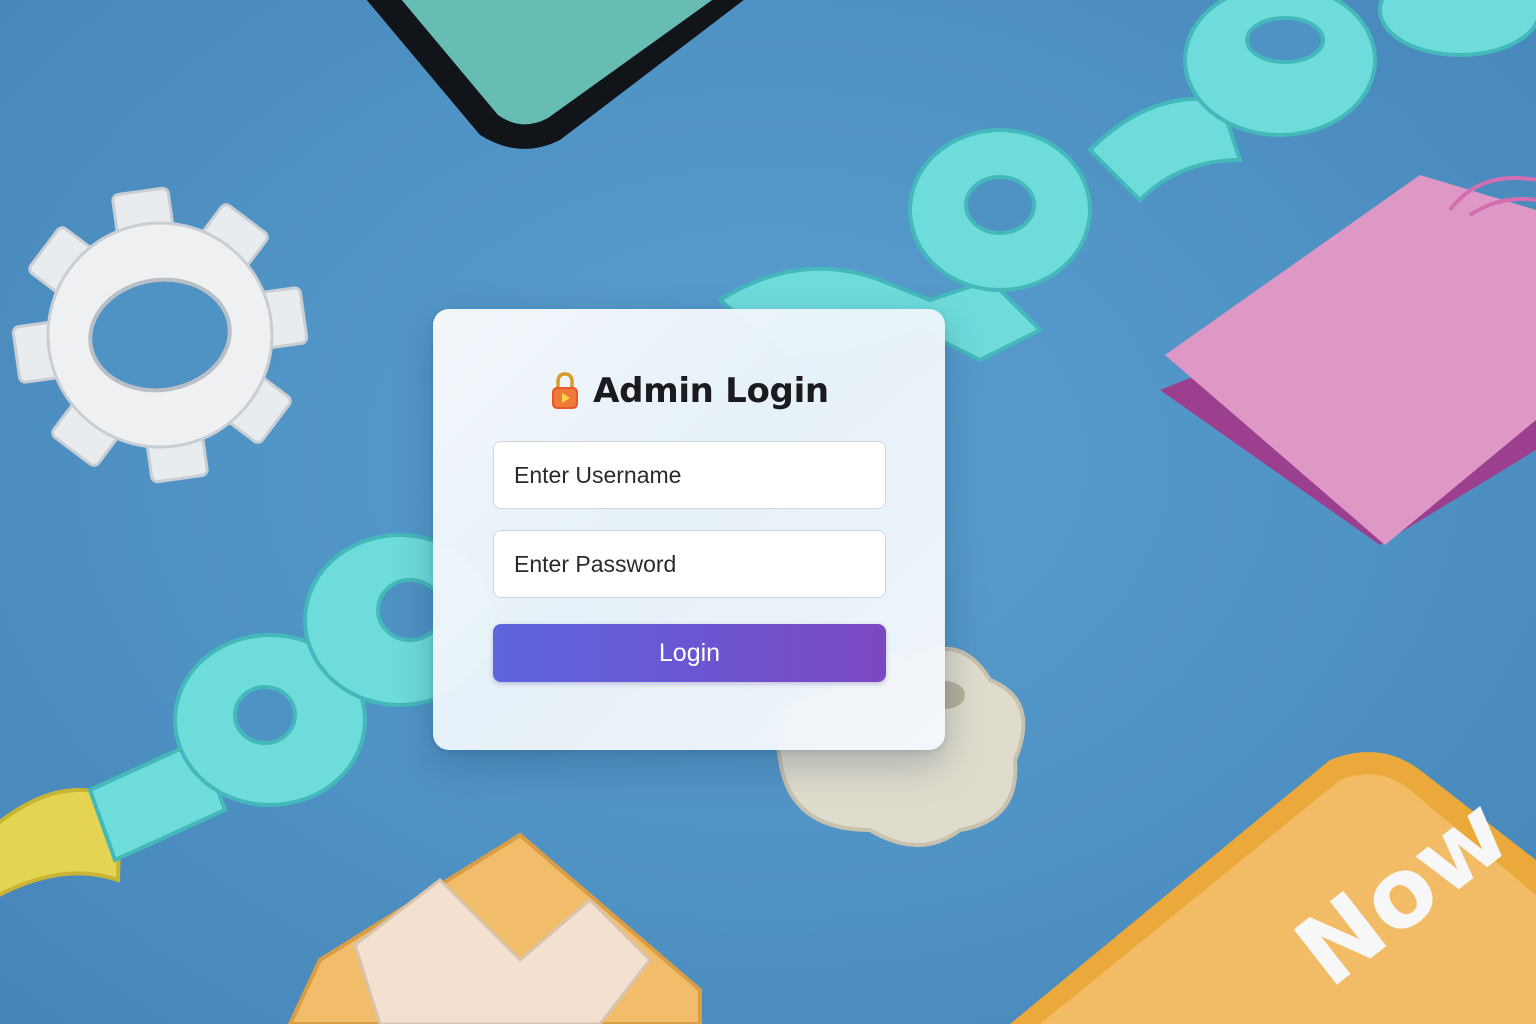 The height and width of the screenshot is (1024, 1536). What do you see at coordinates (689, 475) in the screenshot?
I see `username-input` at bounding box center [689, 475].